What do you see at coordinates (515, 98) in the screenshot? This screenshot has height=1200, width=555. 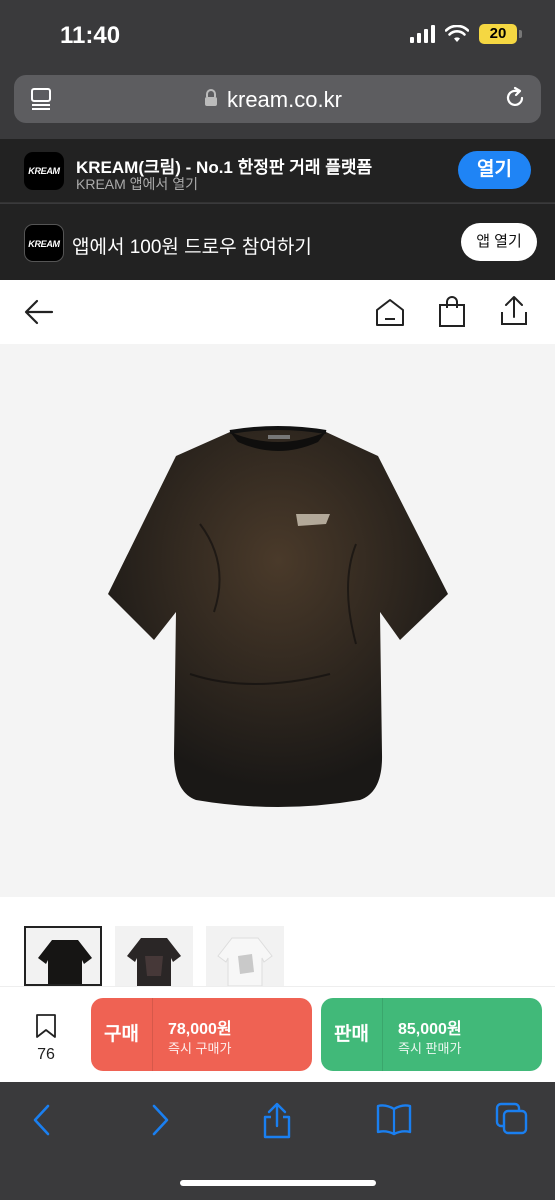 I see `reload-icon` at bounding box center [515, 98].